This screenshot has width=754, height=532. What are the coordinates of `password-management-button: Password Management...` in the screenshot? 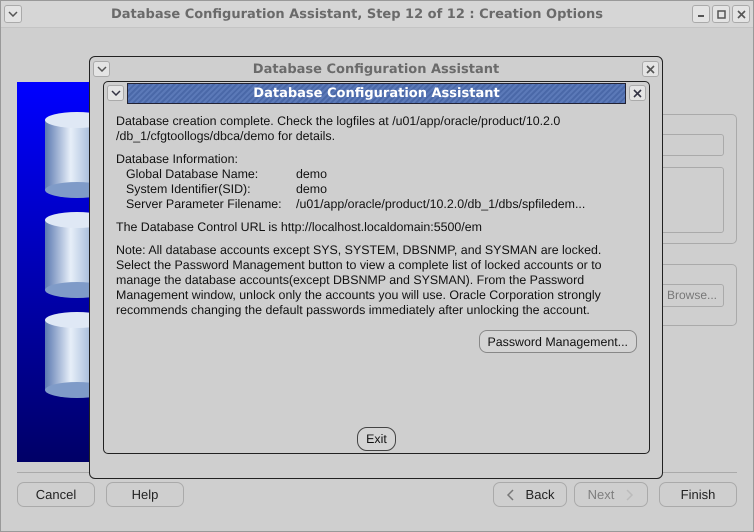 It's located at (557, 341).